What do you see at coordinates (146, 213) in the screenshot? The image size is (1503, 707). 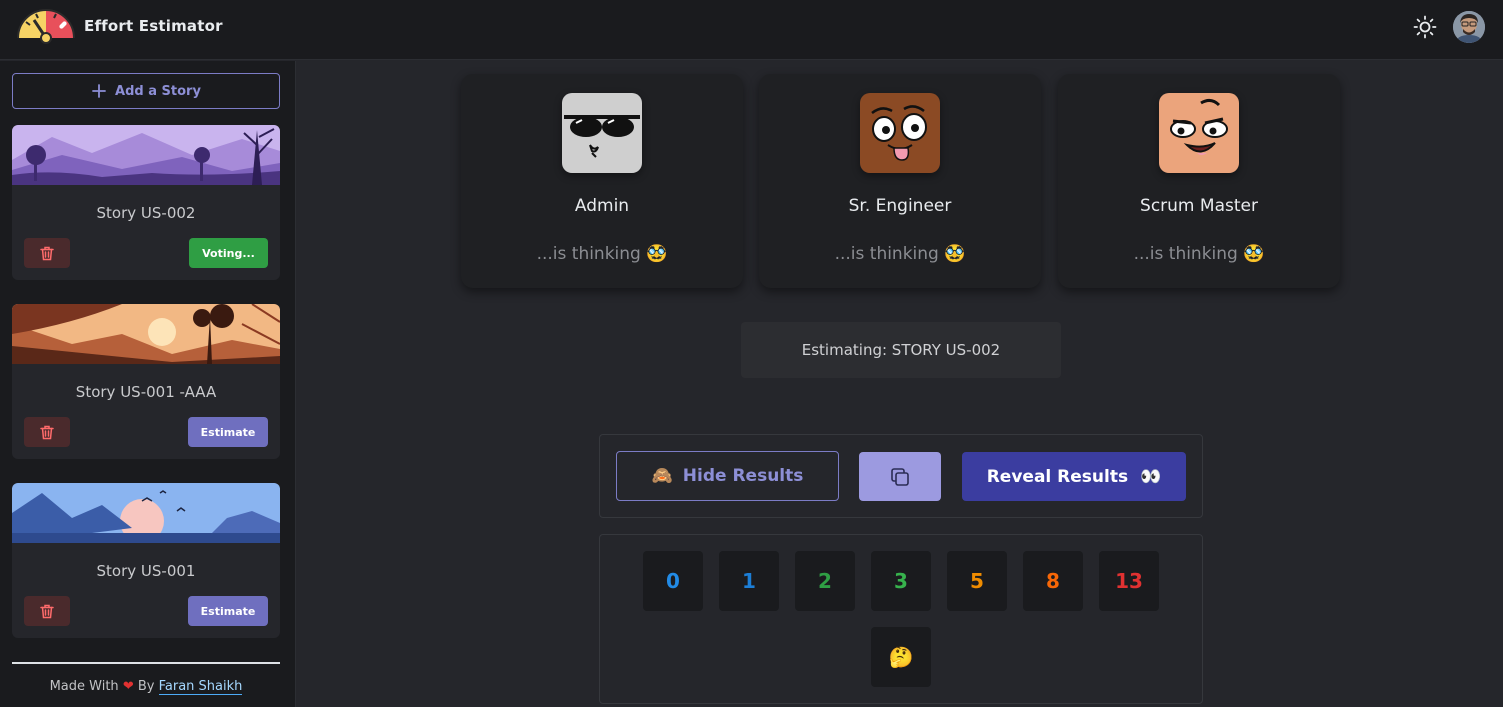 I see `story-title: Story US-002` at bounding box center [146, 213].